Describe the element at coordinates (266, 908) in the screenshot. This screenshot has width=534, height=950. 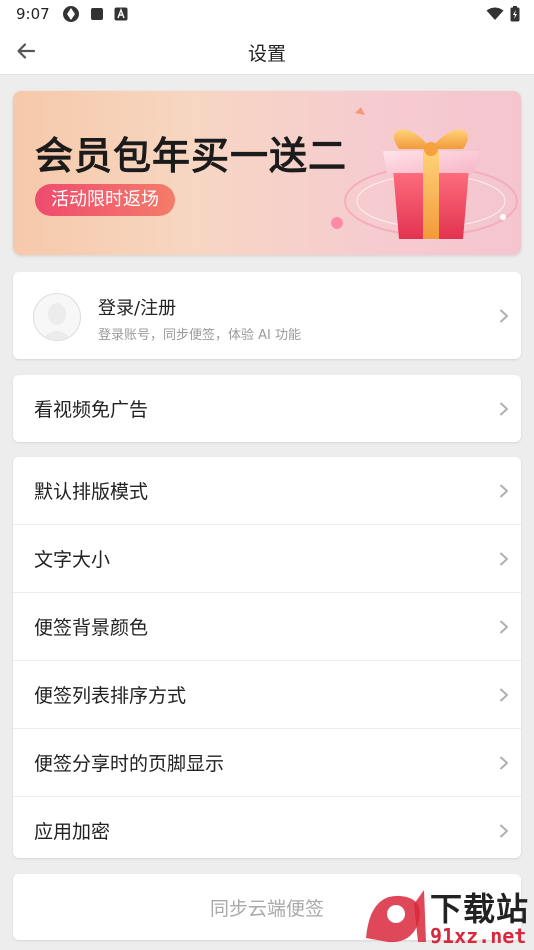
I see `sync-label: 同步云端便签` at that location.